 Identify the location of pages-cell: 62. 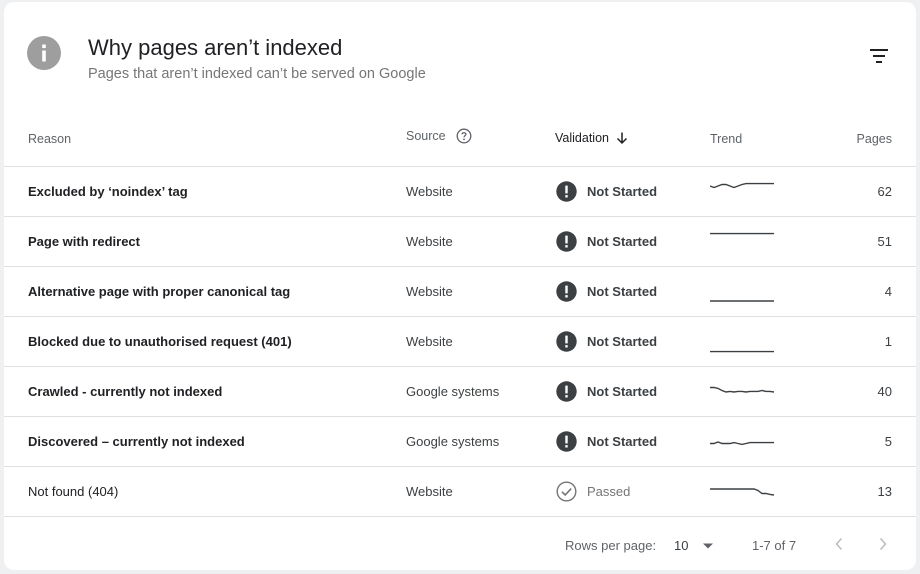
(884, 191).